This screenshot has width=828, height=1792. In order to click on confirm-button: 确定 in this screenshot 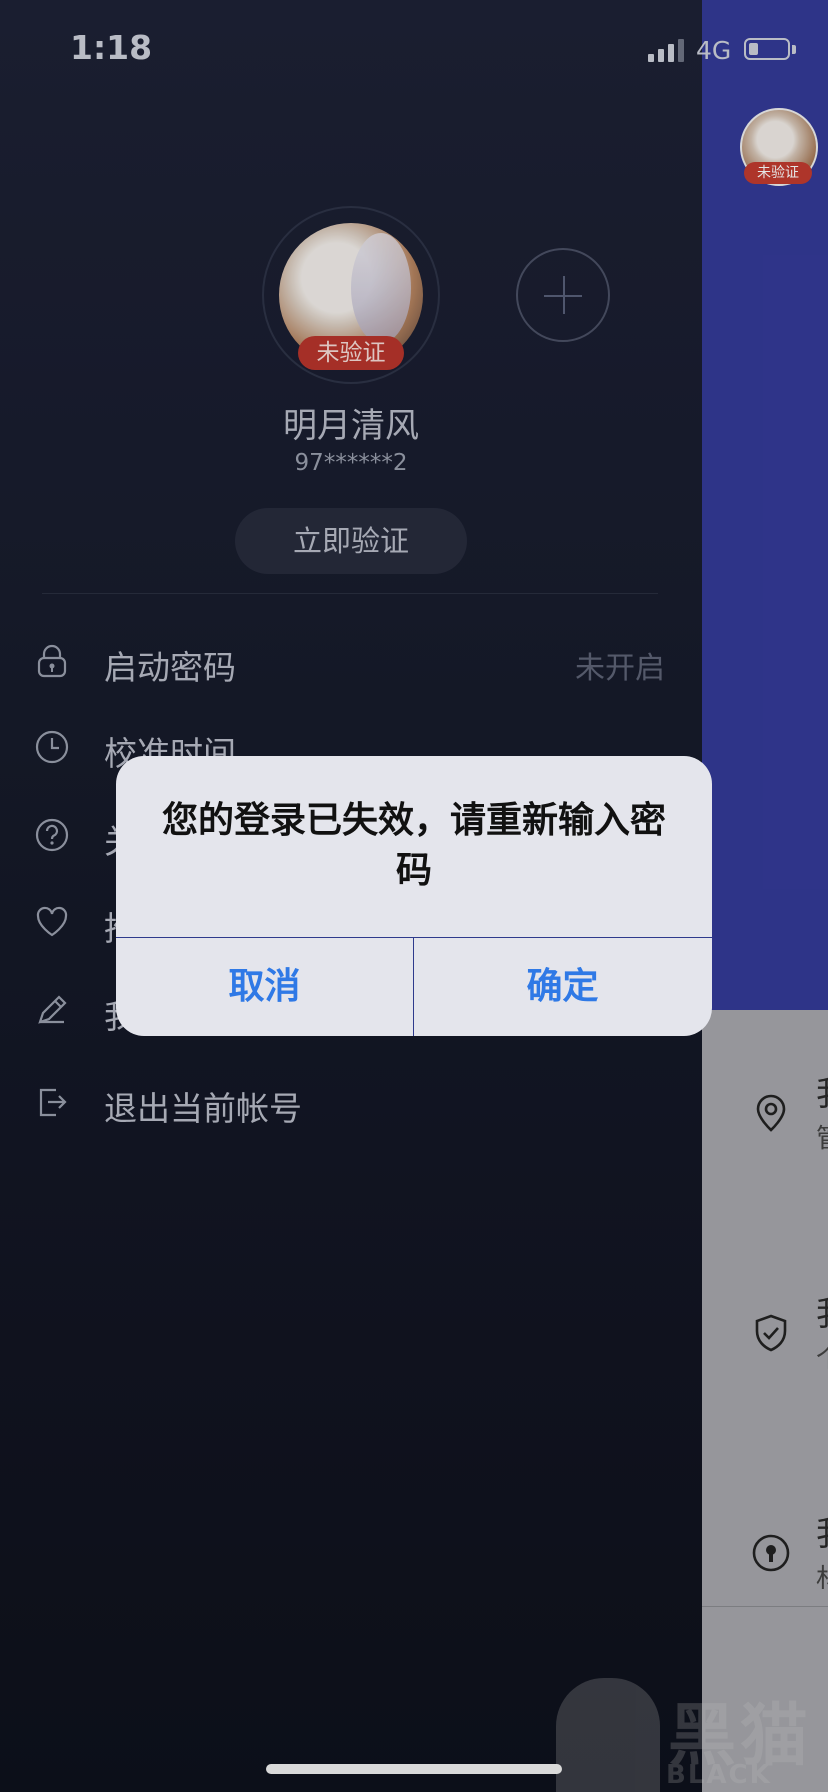, I will do `click(562, 987)`.